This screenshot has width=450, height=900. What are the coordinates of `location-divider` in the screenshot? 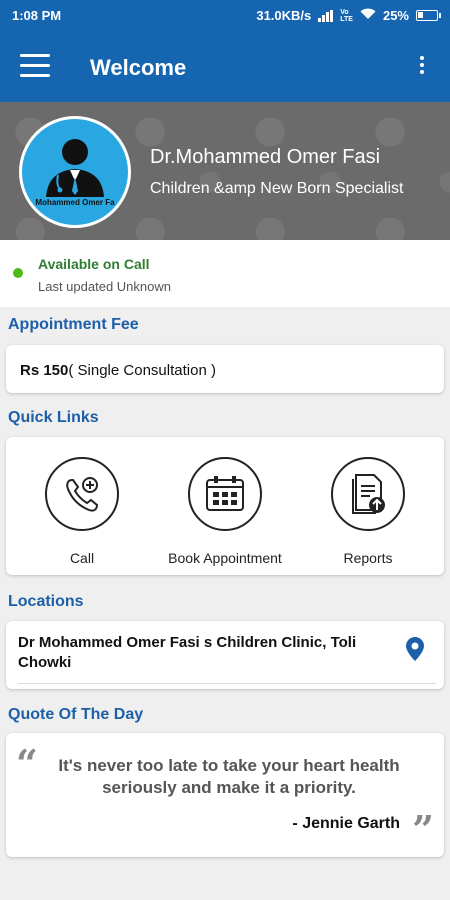 It's located at (227, 683).